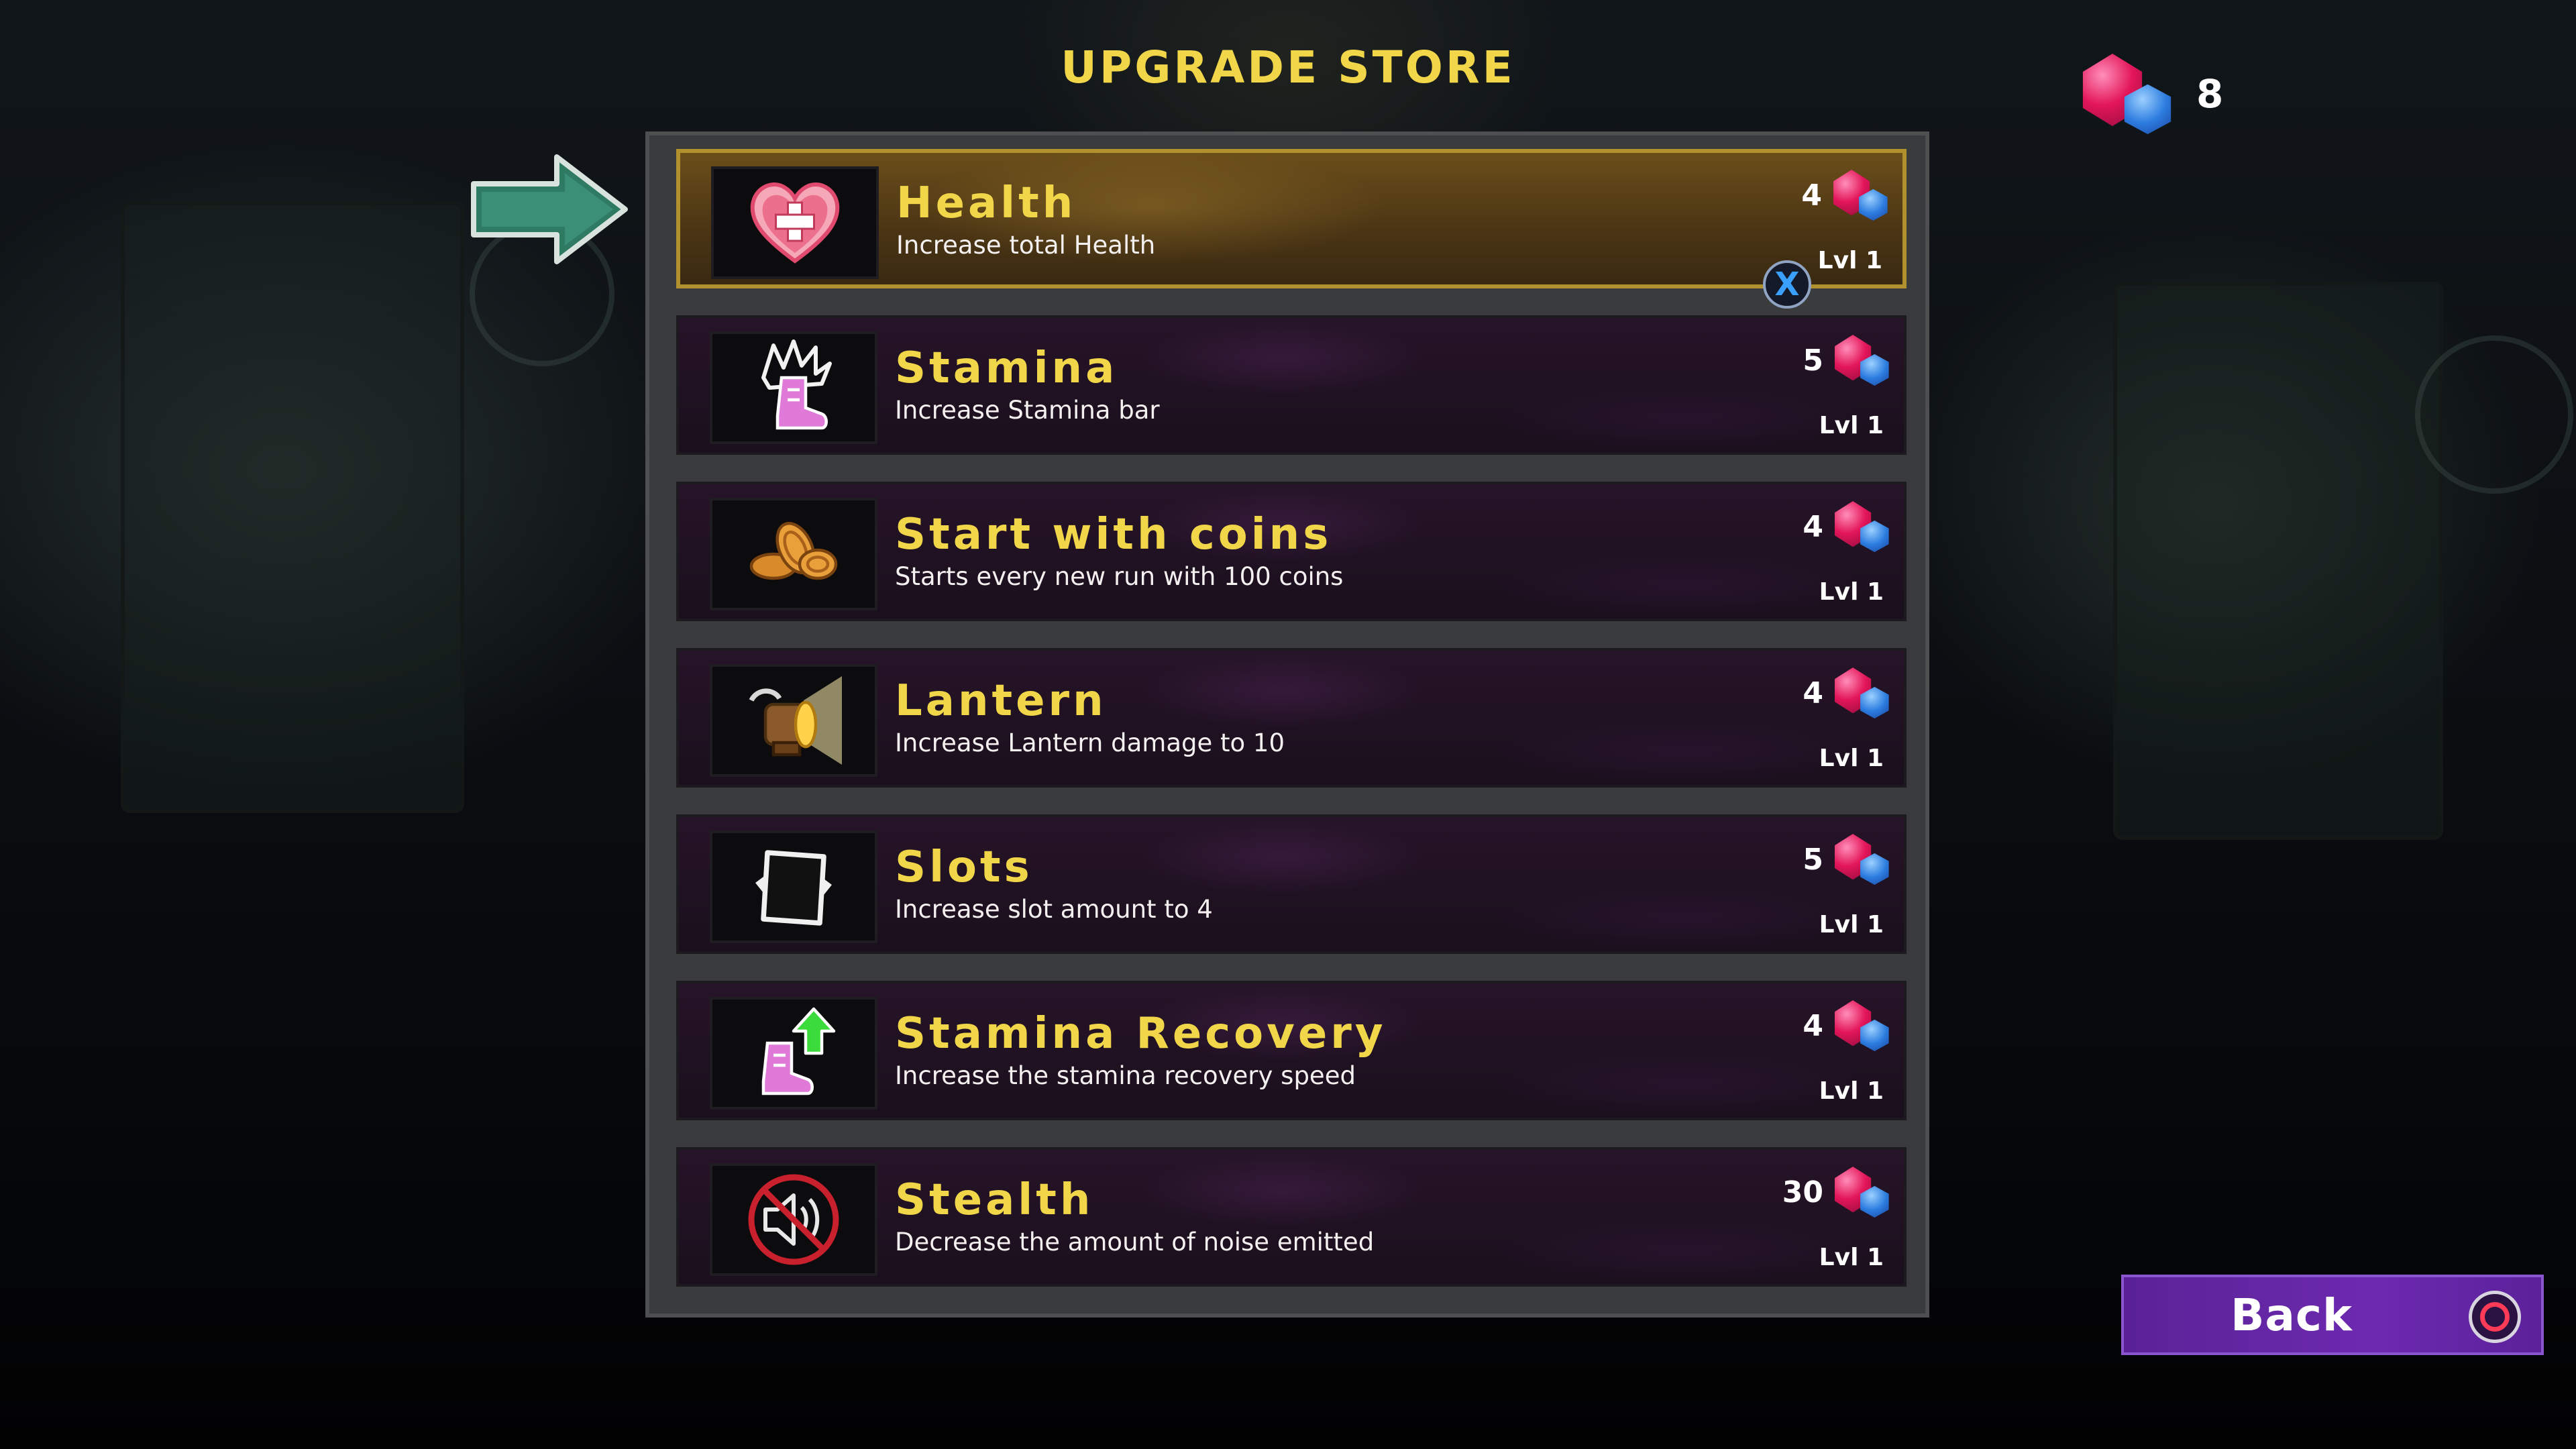 The image size is (2576, 1449). Describe the element at coordinates (1802, 1192) in the screenshot. I see `upgrade-cost-value: 30` at that location.